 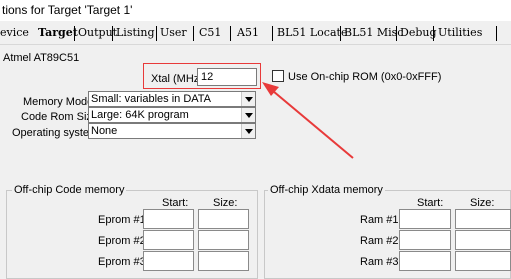 I want to click on ram3-start-input, so click(x=425, y=261).